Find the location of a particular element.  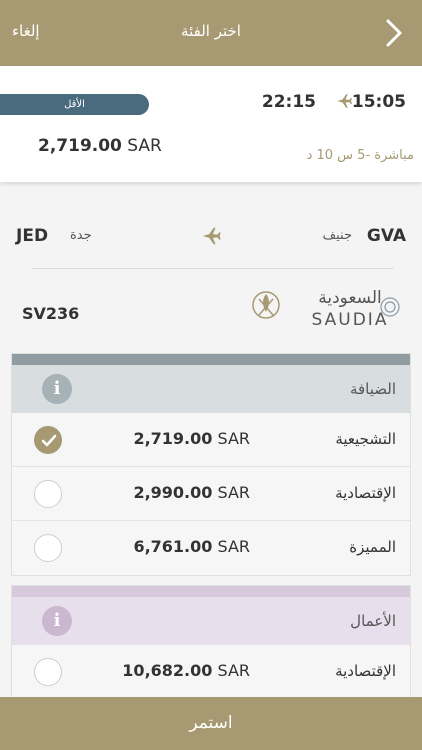

fare-row: 6,761.00 SAR المميزة is located at coordinates (211, 548).